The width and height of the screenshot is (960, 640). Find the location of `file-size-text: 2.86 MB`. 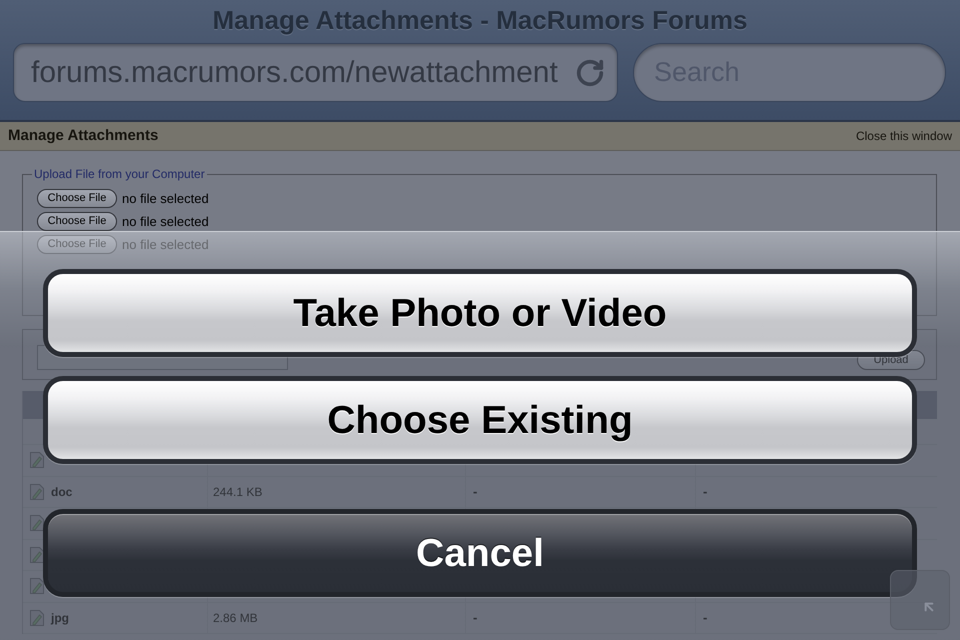

file-size-text: 2.86 MB is located at coordinates (235, 618).